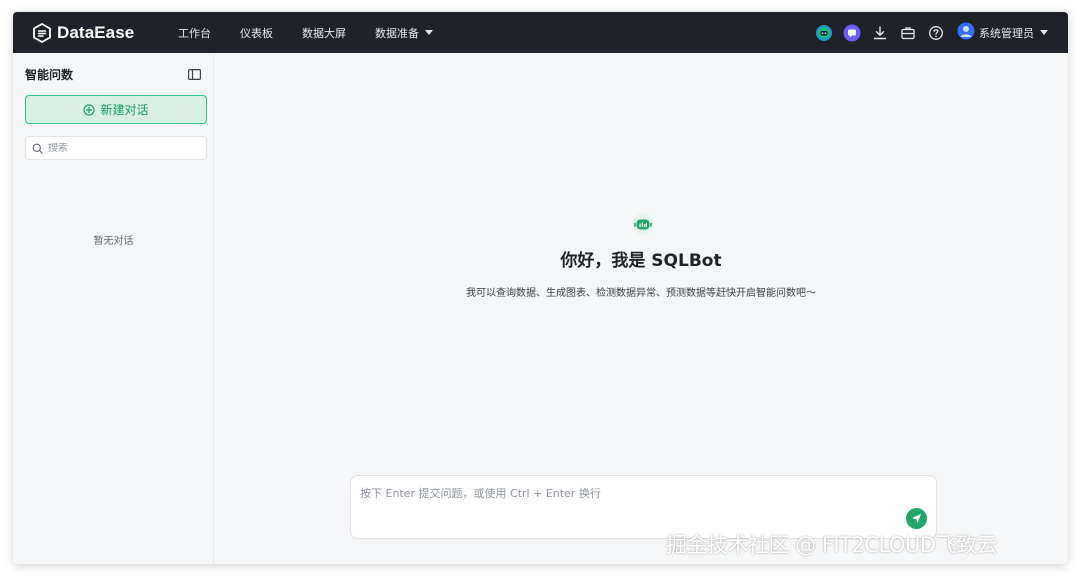  I want to click on nav-item-data-screen: 数据大屏, so click(324, 33).